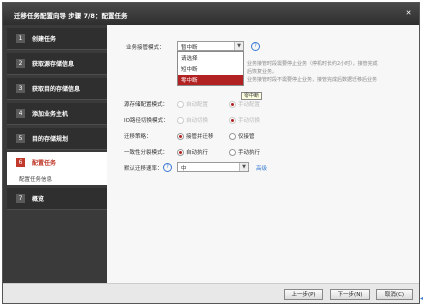 The image size is (426, 307). I want to click on mode-description-line2: 后恢复业务。, so click(262, 72).